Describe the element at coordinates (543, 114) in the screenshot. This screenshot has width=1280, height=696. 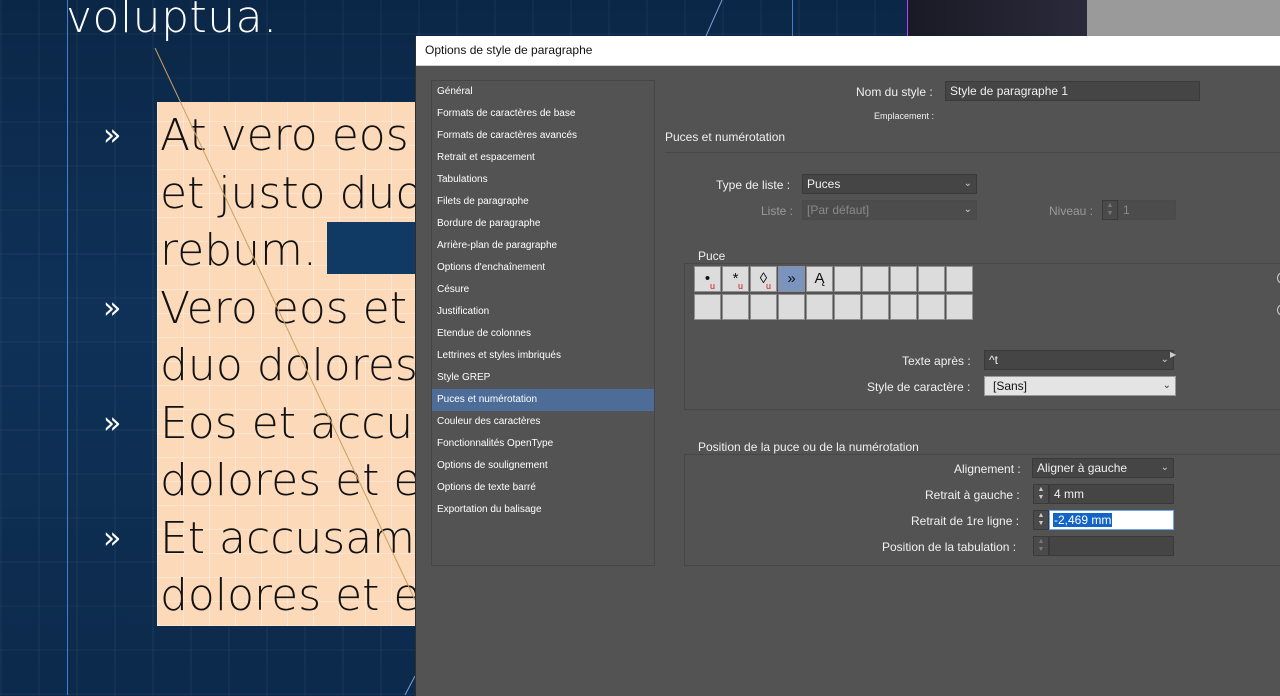
I see `category-basic-char-formats: Formats de caractères de base` at that location.